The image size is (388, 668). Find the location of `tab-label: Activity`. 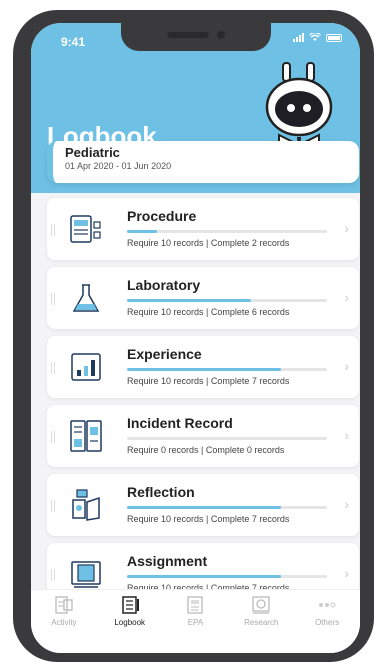

tab-label: Activity is located at coordinates (64, 622).